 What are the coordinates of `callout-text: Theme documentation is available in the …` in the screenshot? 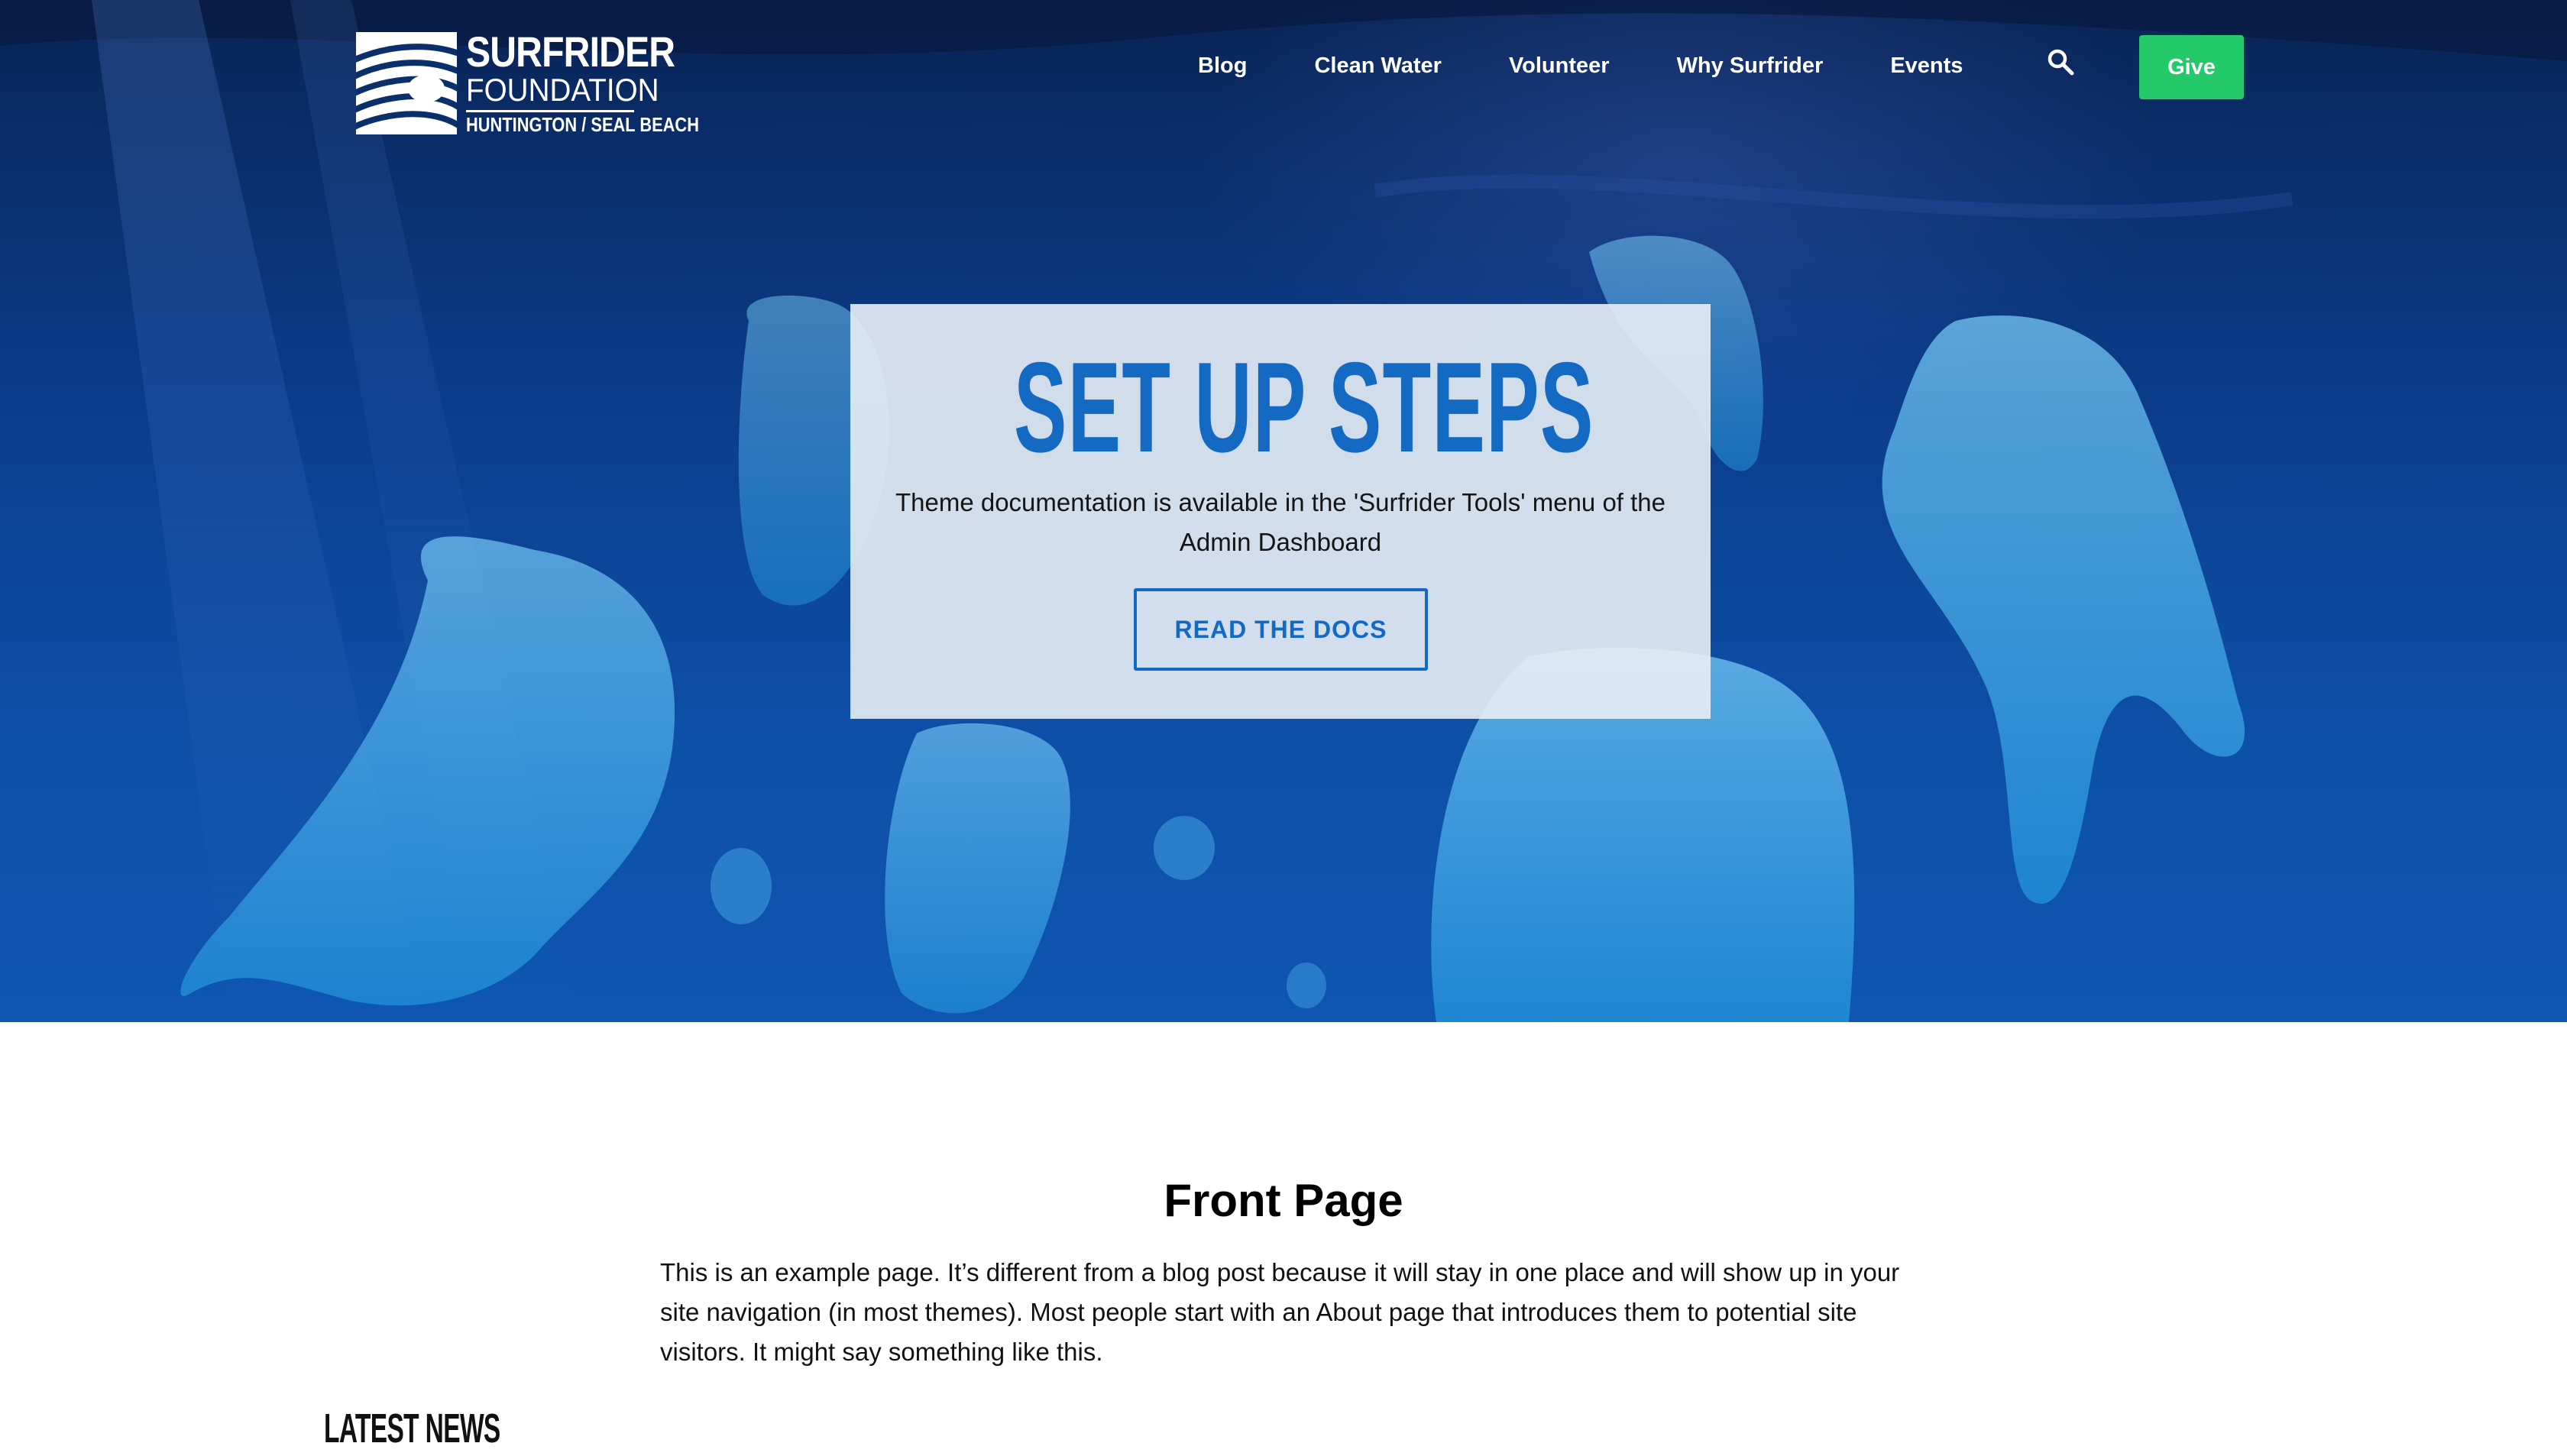 It's located at (1280, 522).